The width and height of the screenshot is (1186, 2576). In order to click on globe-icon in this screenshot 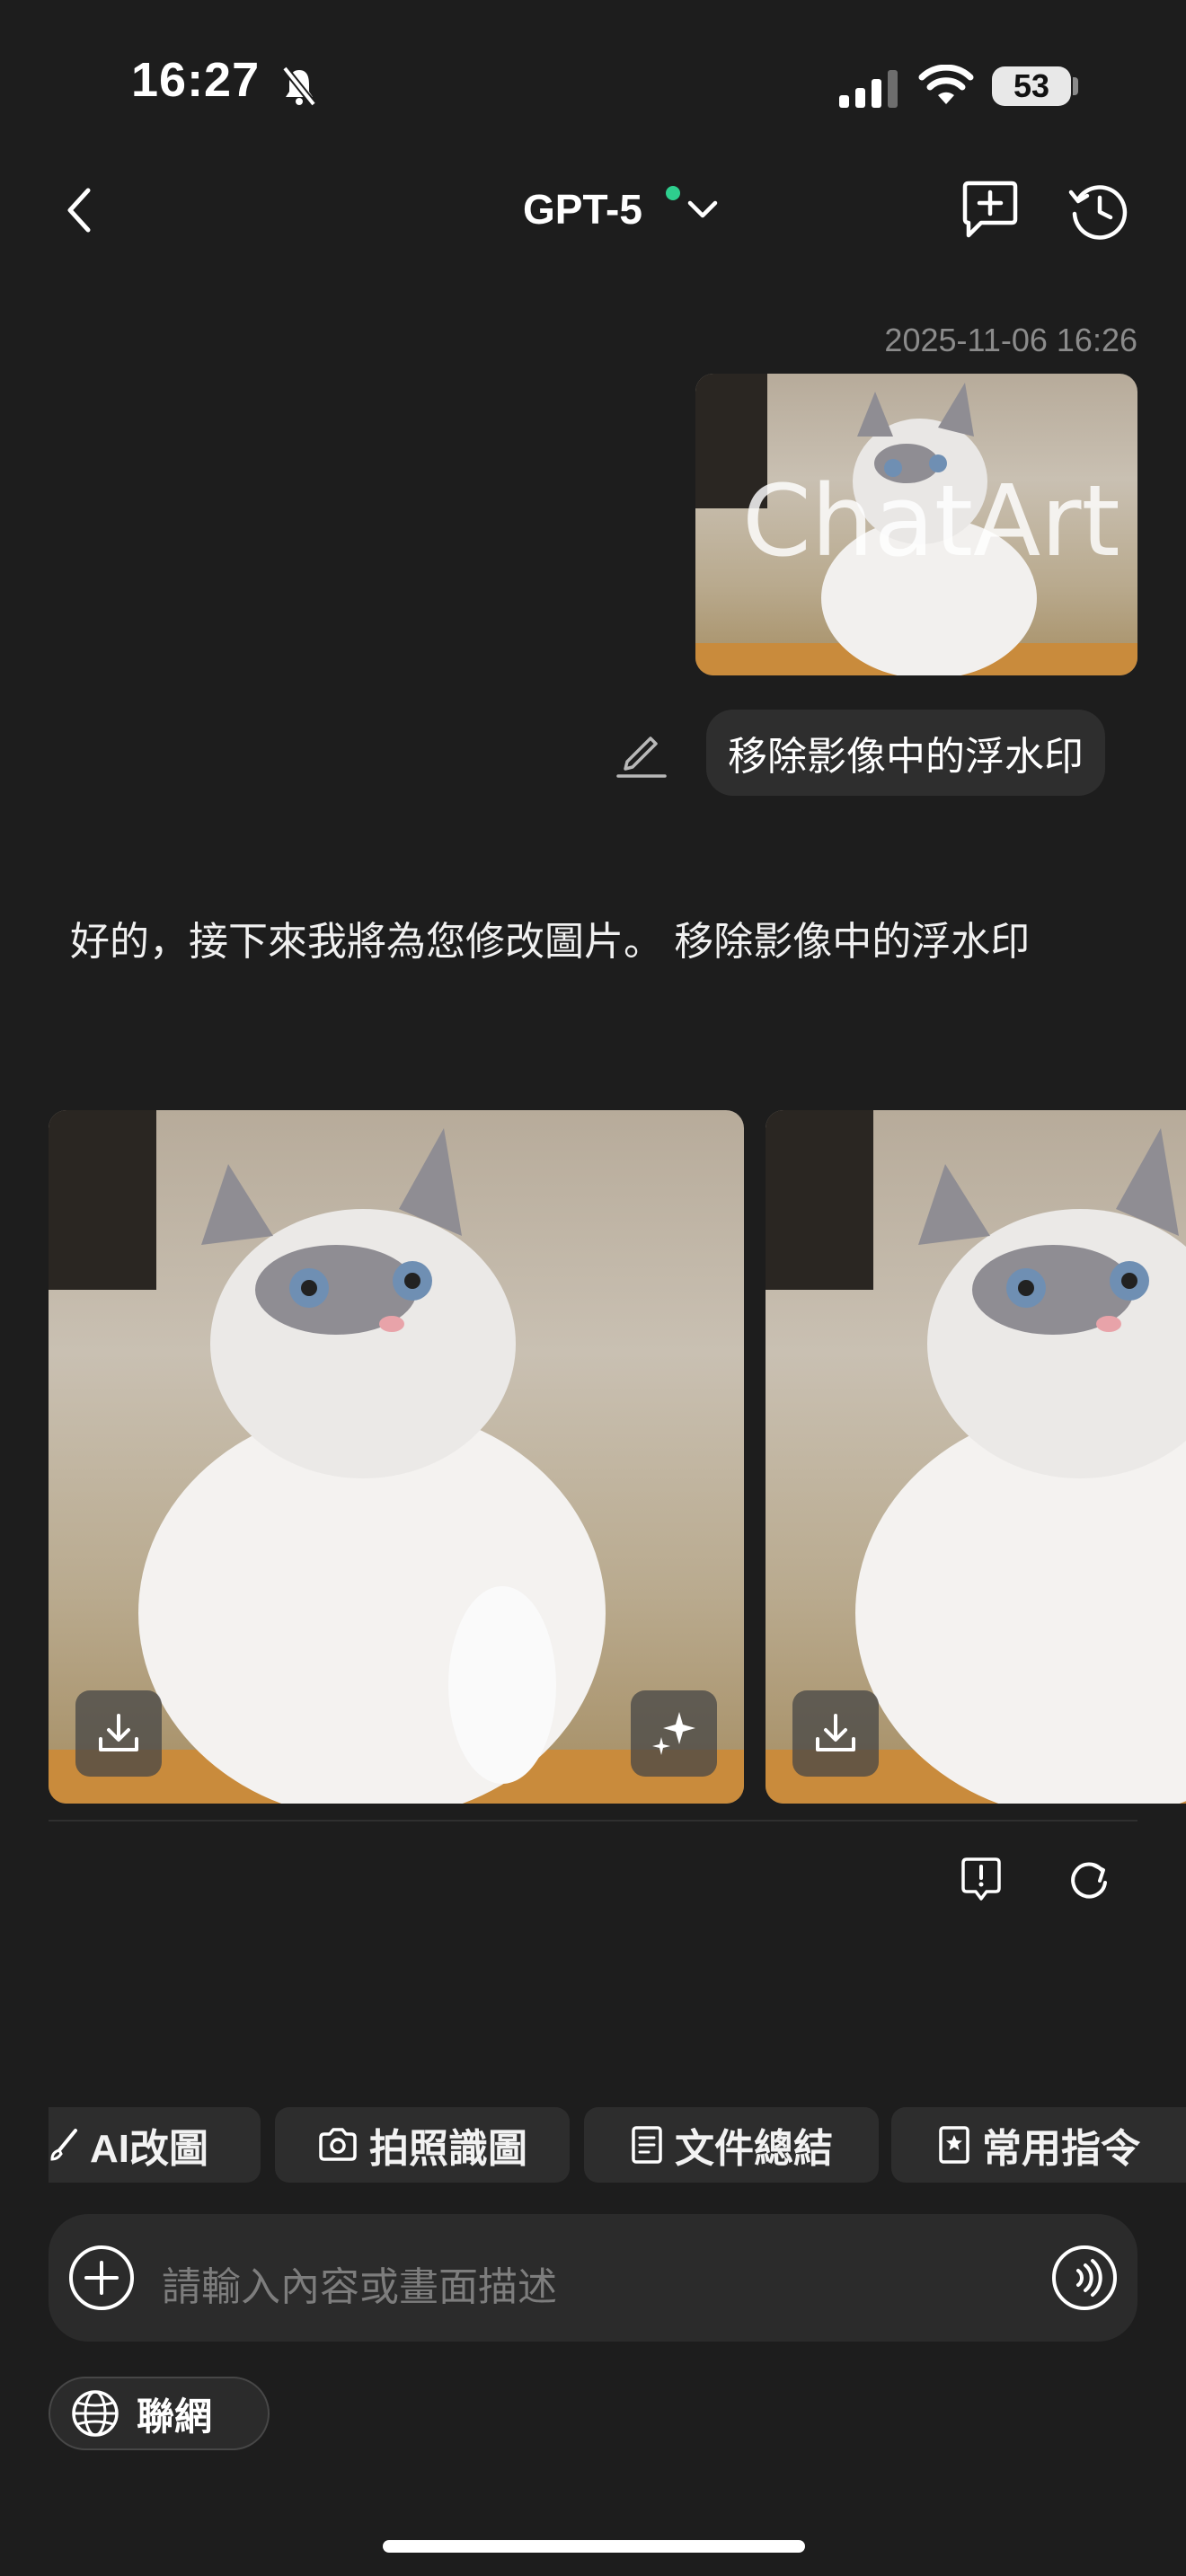, I will do `click(95, 2413)`.